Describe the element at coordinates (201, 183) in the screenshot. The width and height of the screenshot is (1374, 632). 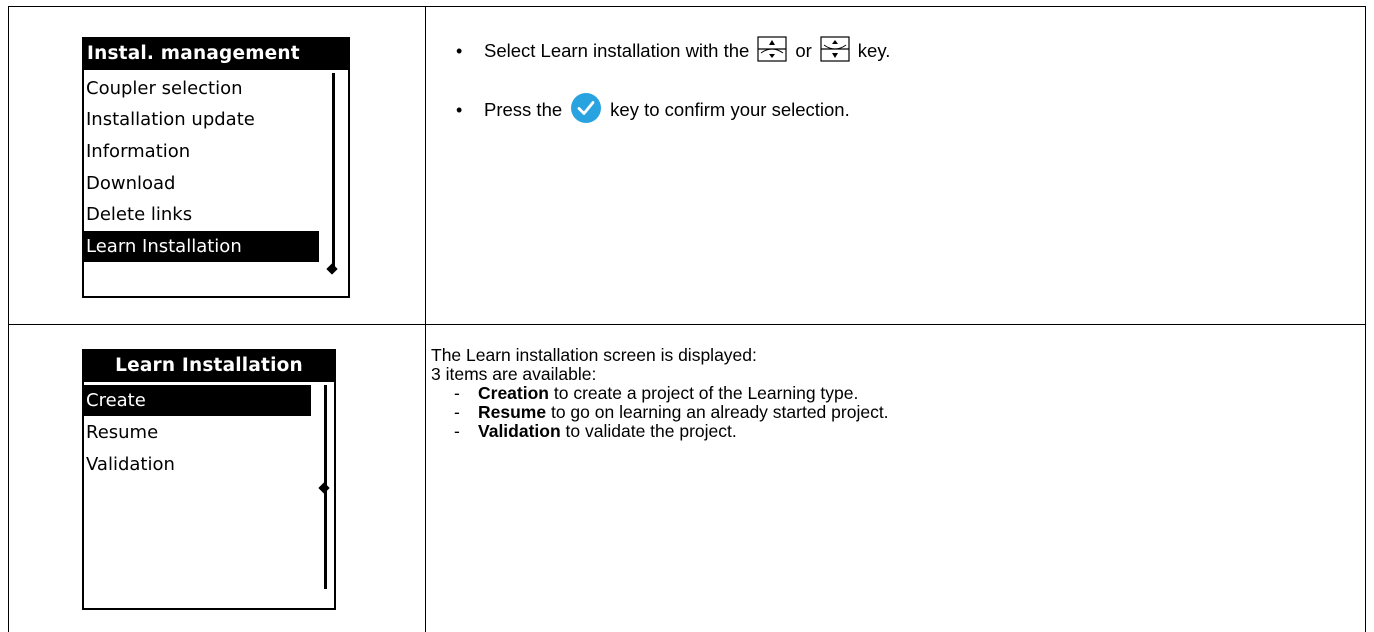
I see `menu-item-download: Download` at that location.